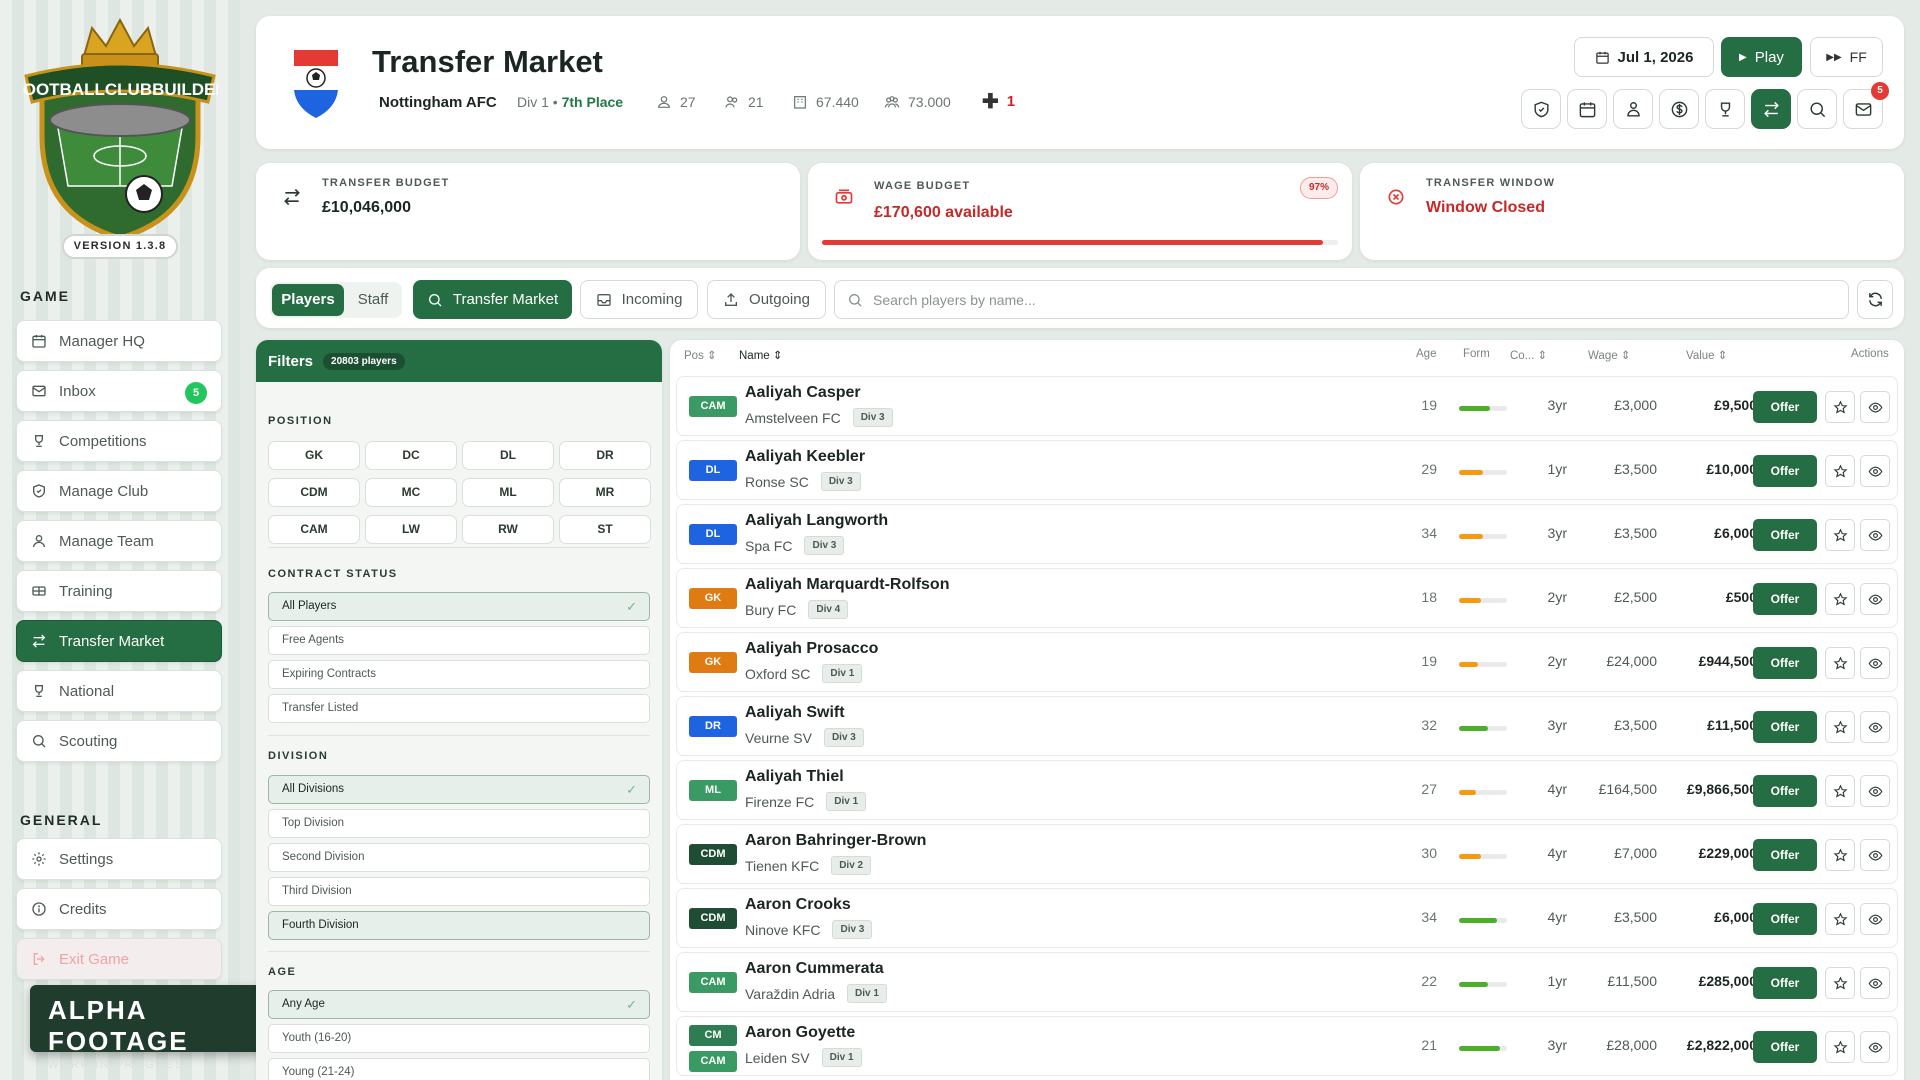 This screenshot has height=1080, width=1920. What do you see at coordinates (1866, 105) in the screenshot?
I see `inbox-button: 5` at bounding box center [1866, 105].